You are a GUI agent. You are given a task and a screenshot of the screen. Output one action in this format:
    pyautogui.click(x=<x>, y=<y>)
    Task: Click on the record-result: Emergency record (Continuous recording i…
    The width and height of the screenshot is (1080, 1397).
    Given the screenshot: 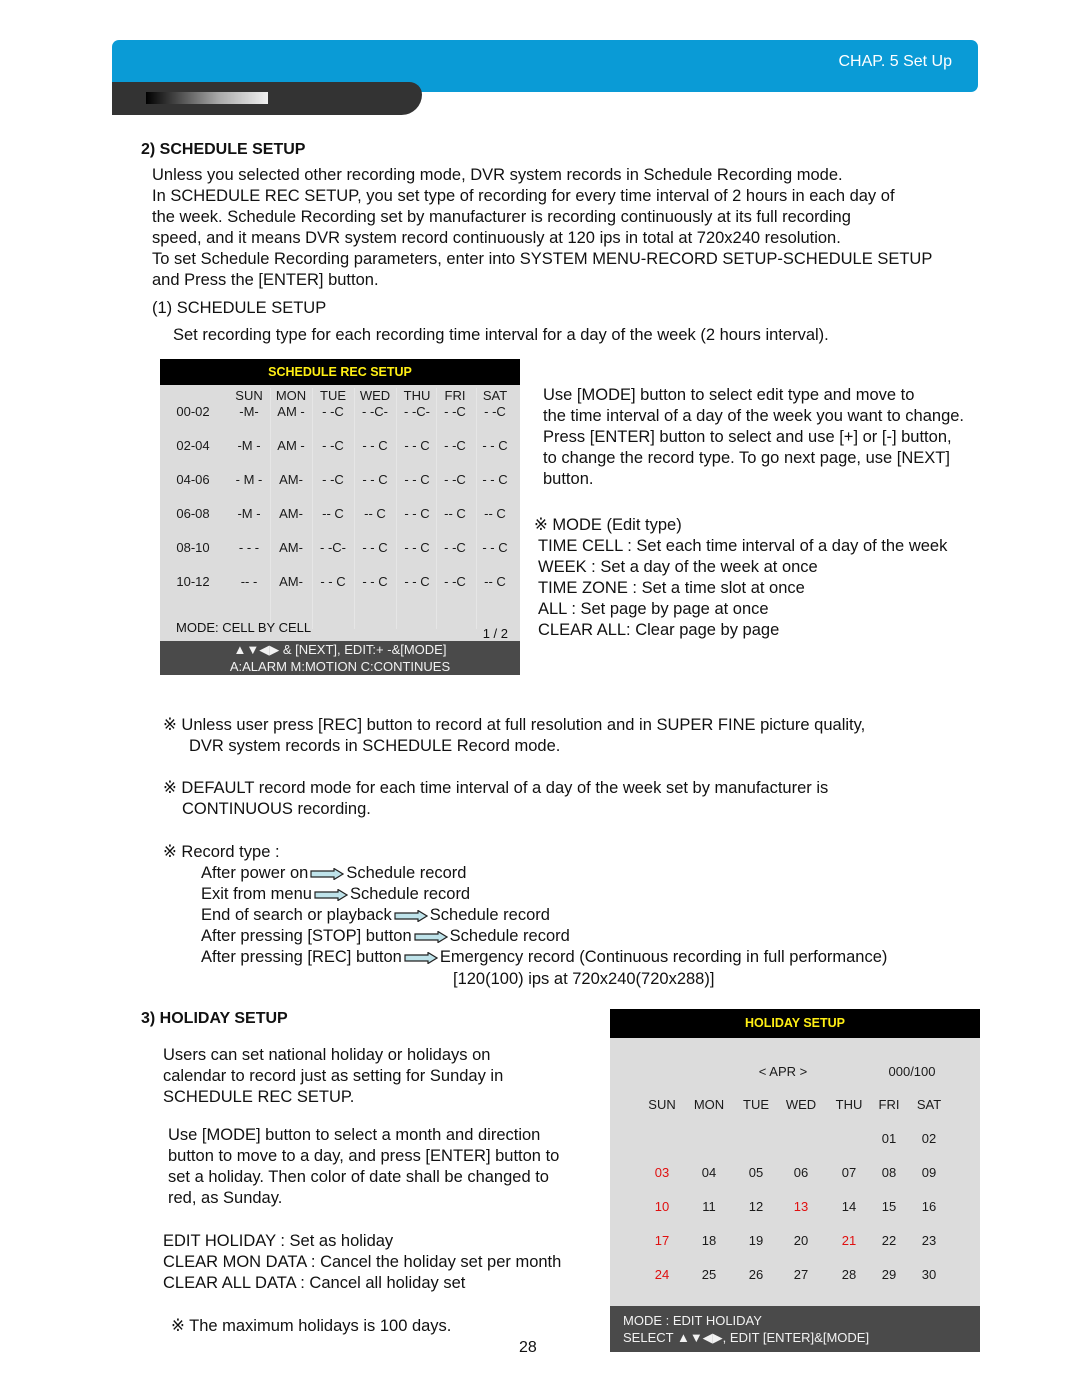 What is the action you would take?
    pyautogui.click(x=663, y=957)
    